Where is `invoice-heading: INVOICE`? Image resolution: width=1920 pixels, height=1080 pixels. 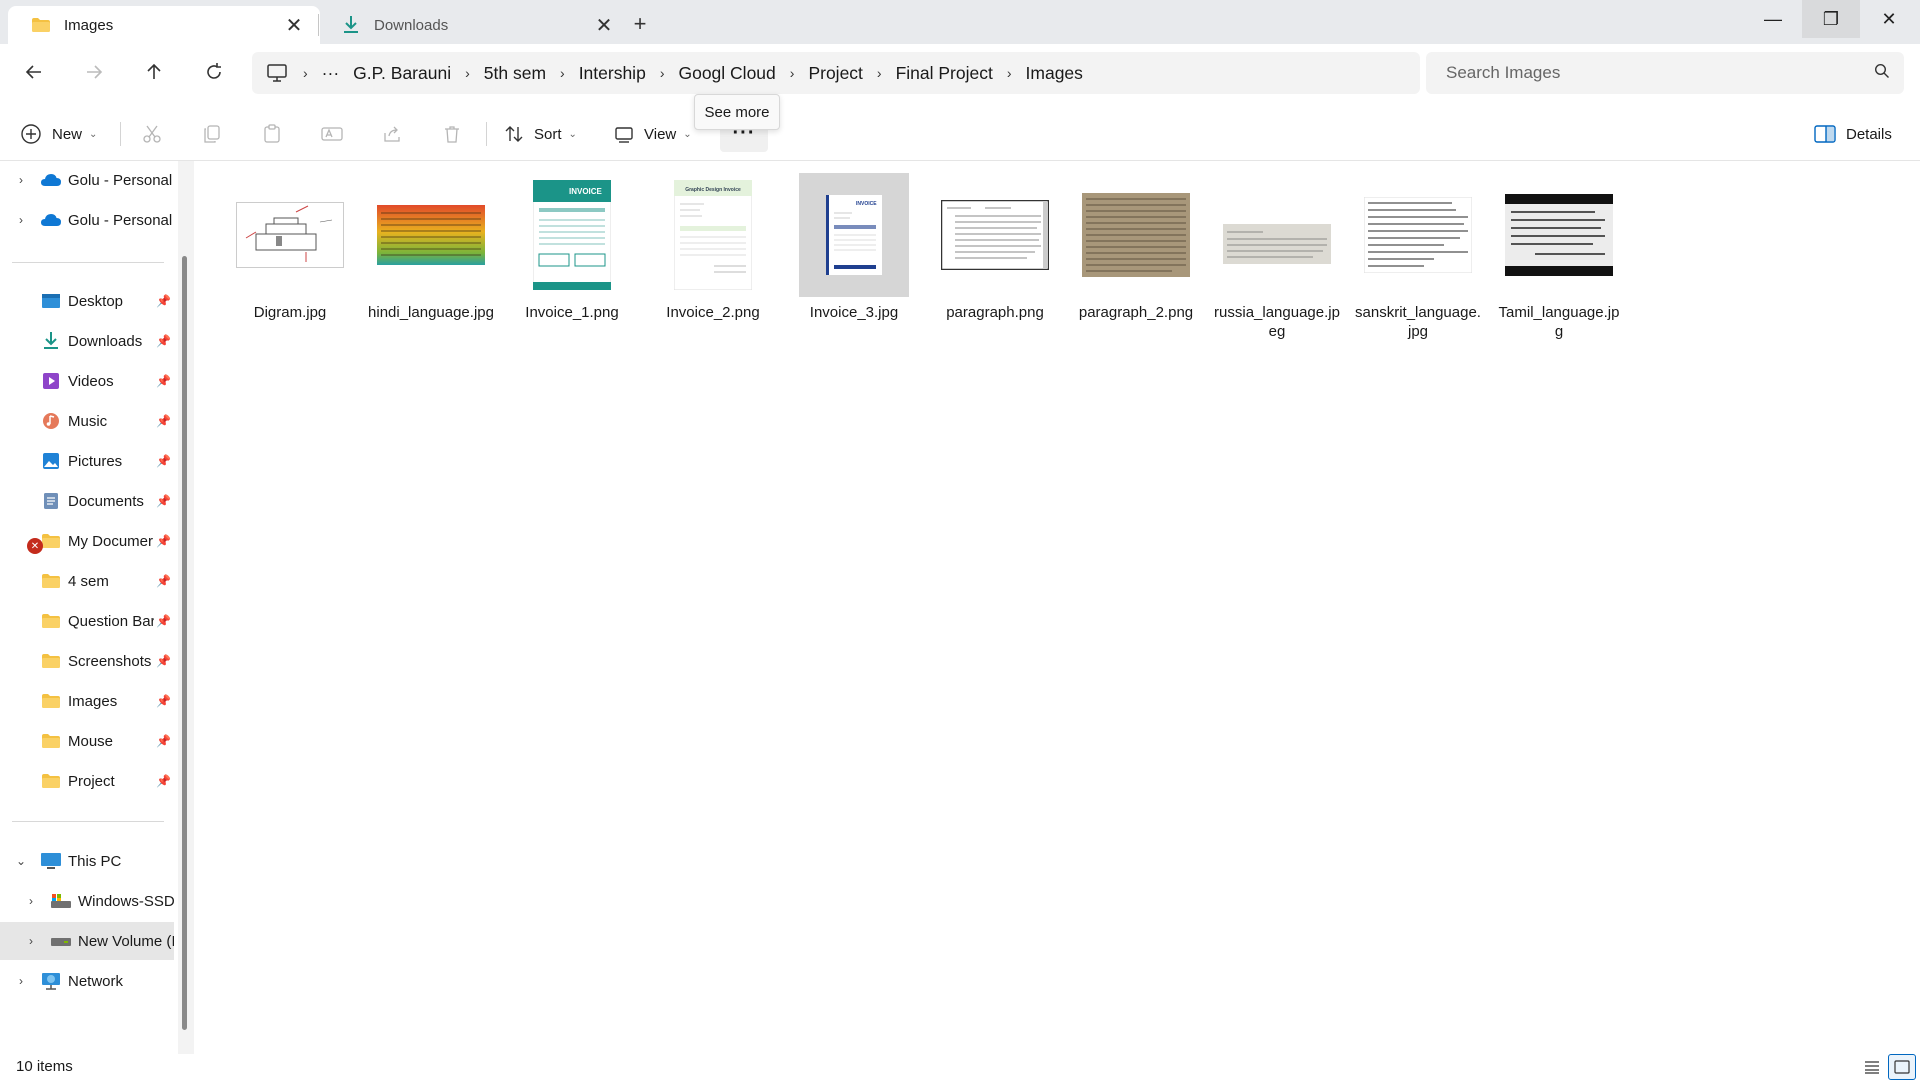 invoice-heading: INVOICE is located at coordinates (586, 191).